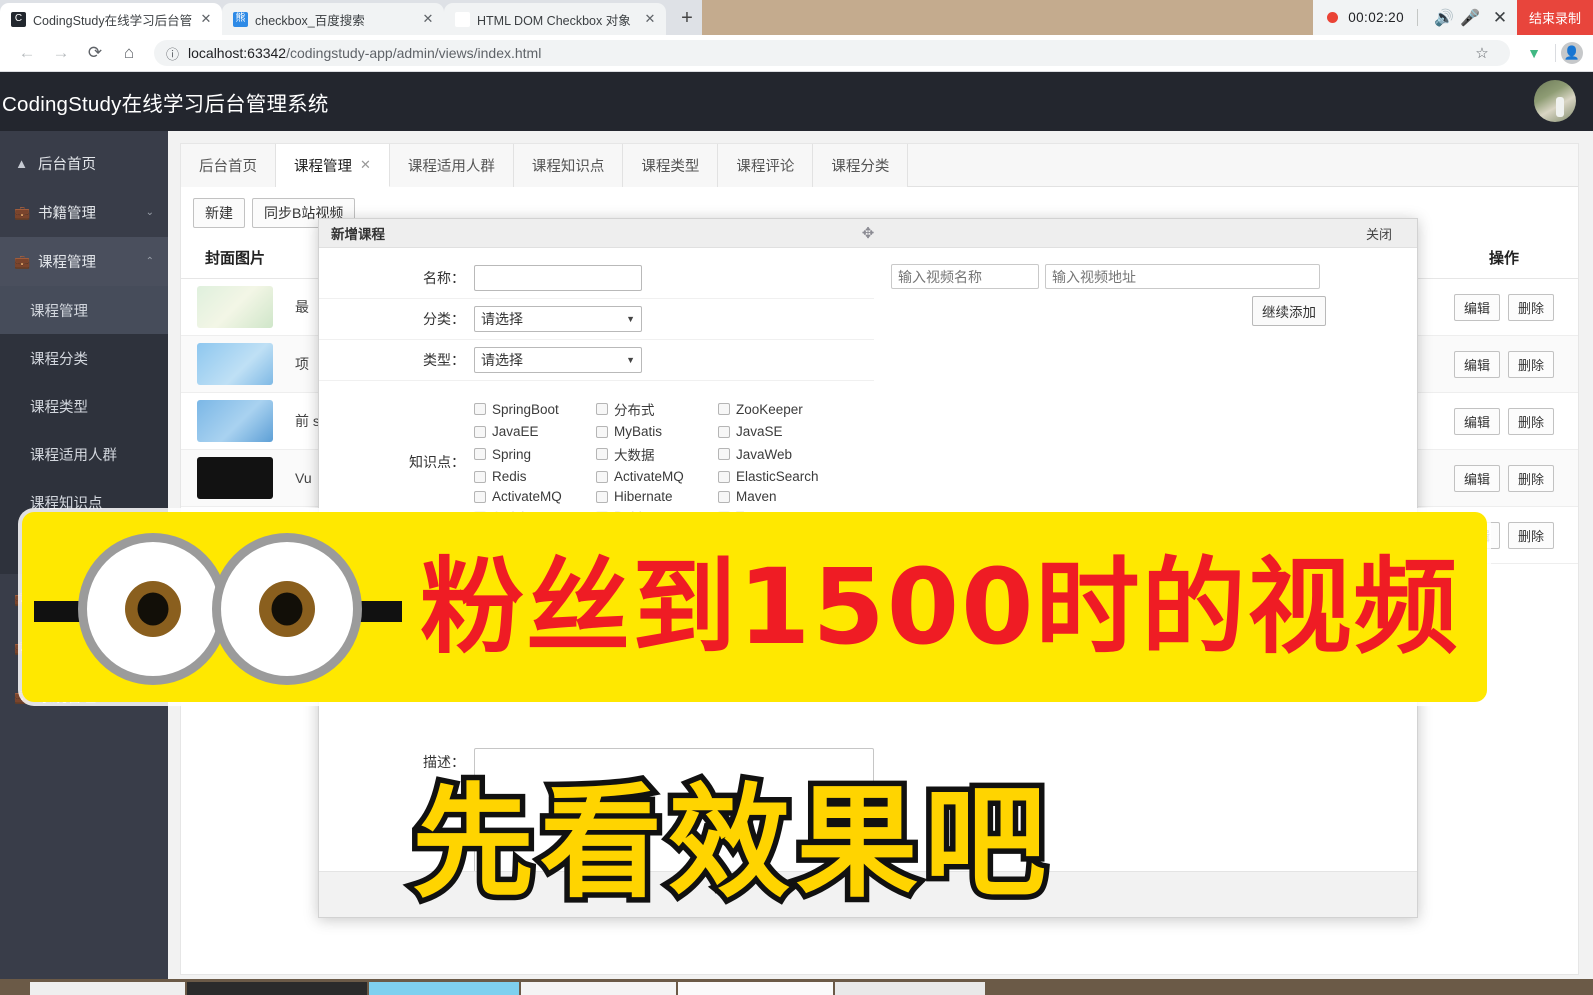 This screenshot has width=1593, height=995. What do you see at coordinates (172, 53) in the screenshot?
I see `site-info-icon: ⓘ` at bounding box center [172, 53].